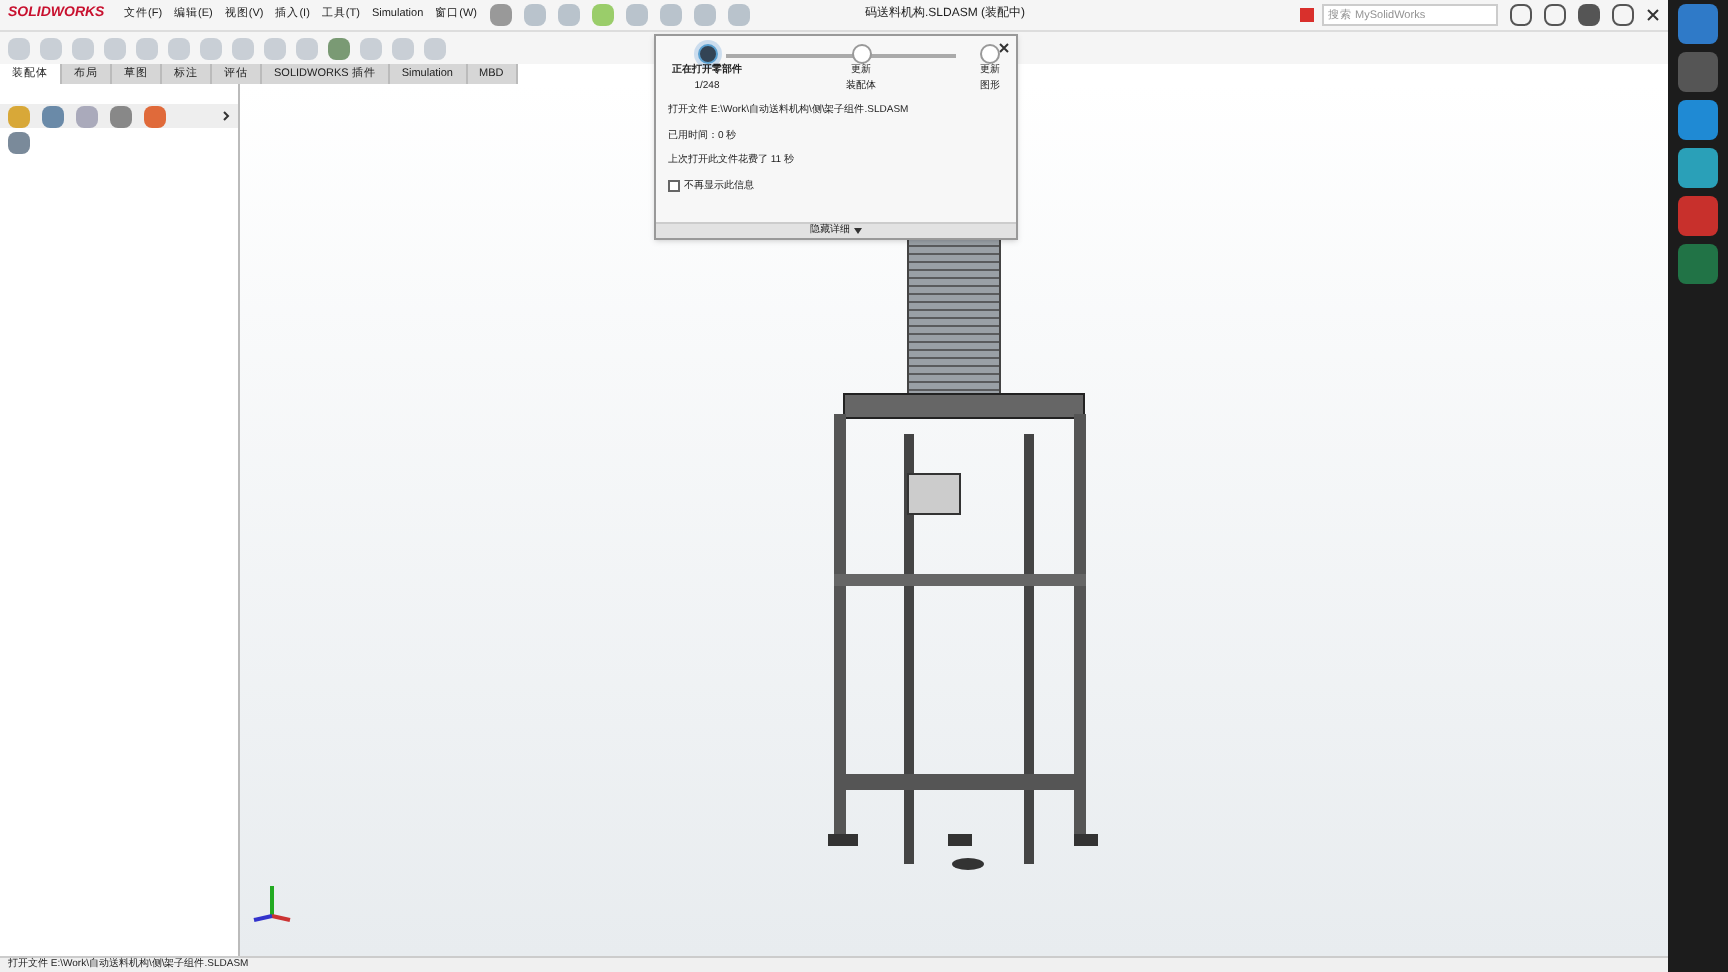  I want to click on chevron-icon, so click(226, 116).